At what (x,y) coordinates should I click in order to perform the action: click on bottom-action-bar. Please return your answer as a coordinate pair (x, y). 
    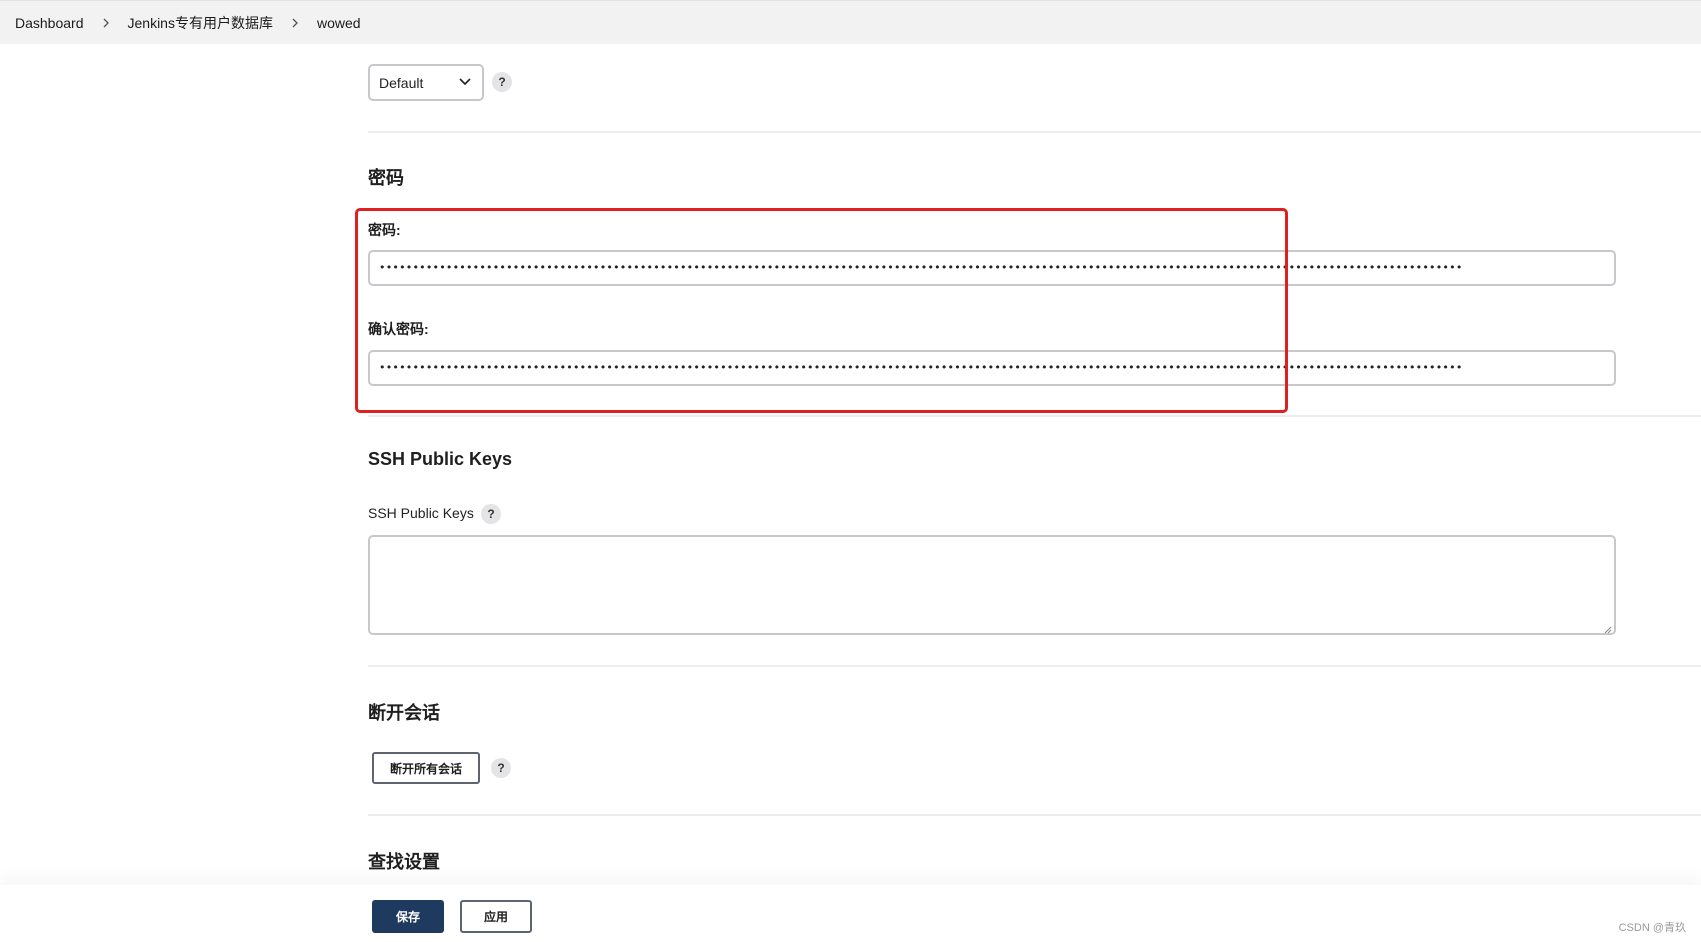
    Looking at the image, I should click on (850, 913).